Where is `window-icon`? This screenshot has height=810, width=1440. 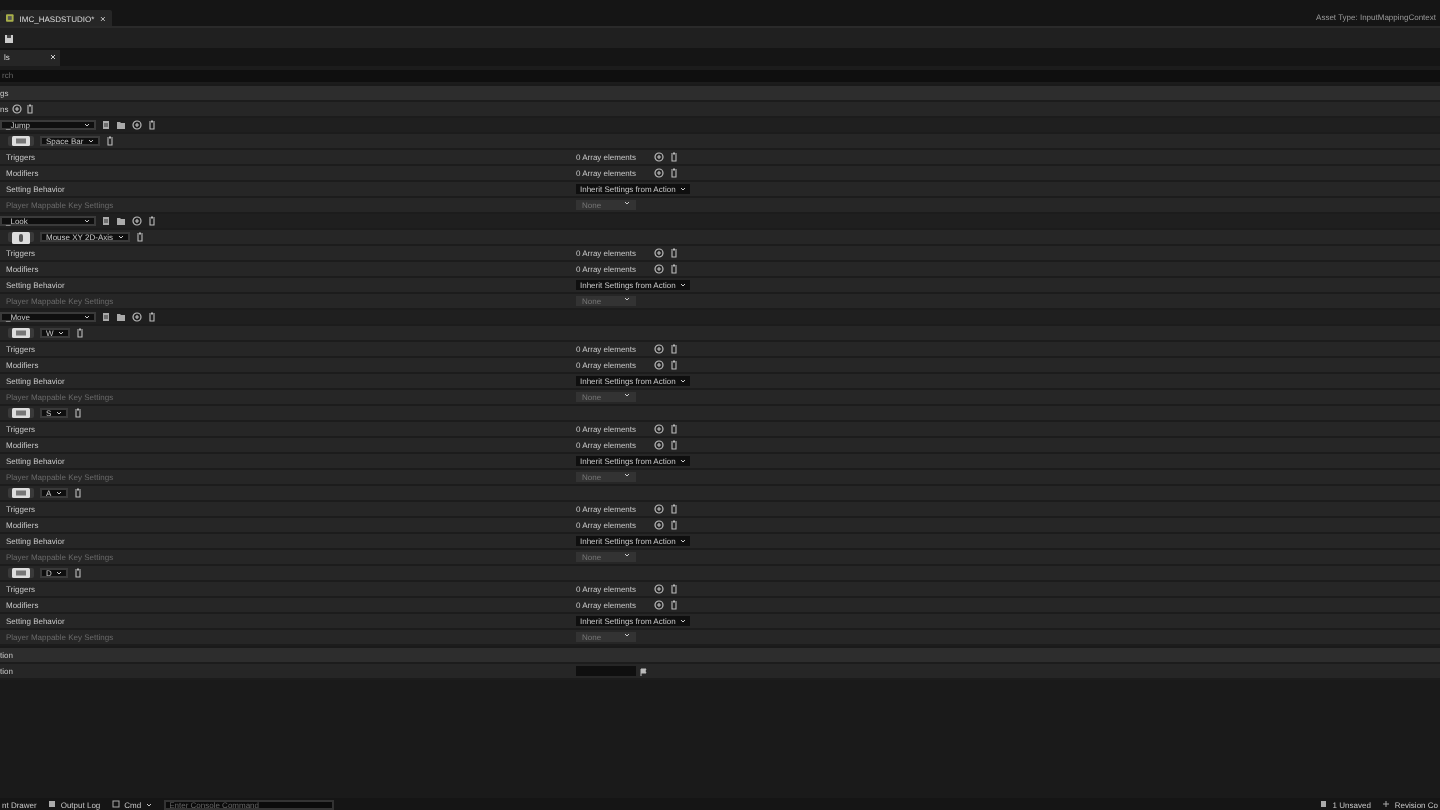 window-icon is located at coordinates (116, 804).